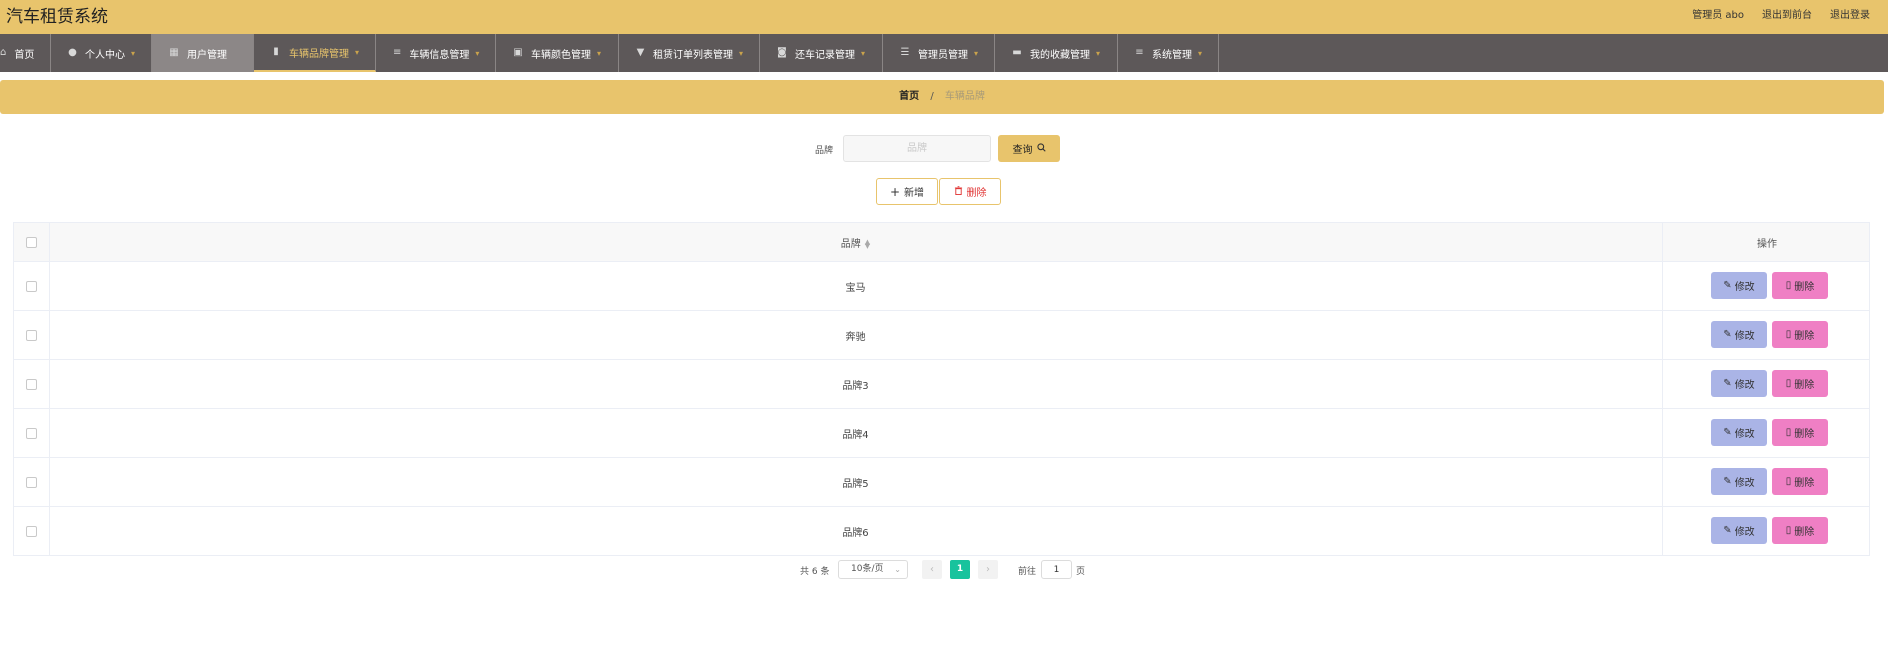  What do you see at coordinates (1788, 285) in the screenshot?
I see `trash-icon: ▯` at bounding box center [1788, 285].